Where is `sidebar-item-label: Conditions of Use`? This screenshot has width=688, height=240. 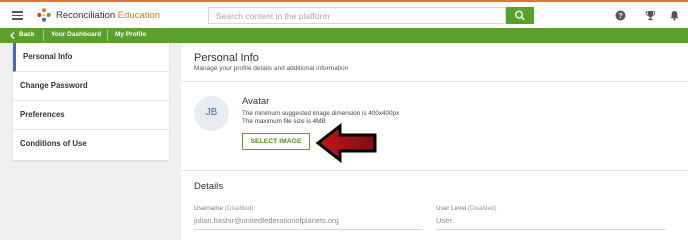 sidebar-item-label: Conditions of Use is located at coordinates (53, 143).